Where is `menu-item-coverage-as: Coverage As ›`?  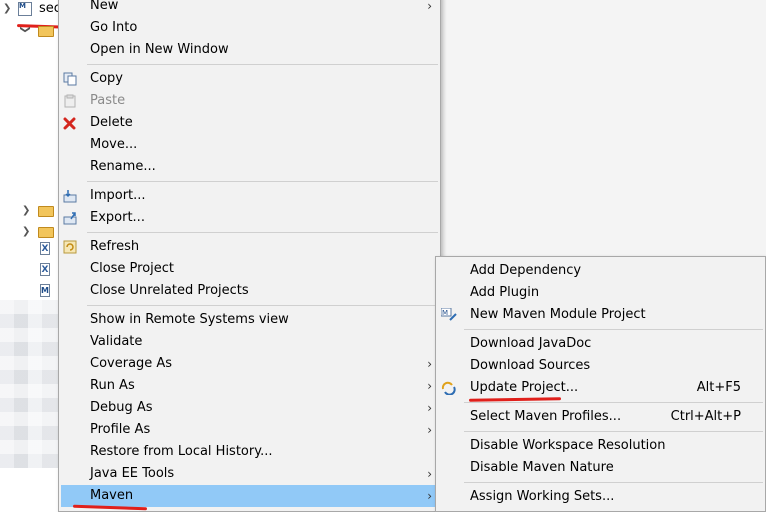 menu-item-coverage-as: Coverage As › is located at coordinates (249, 364).